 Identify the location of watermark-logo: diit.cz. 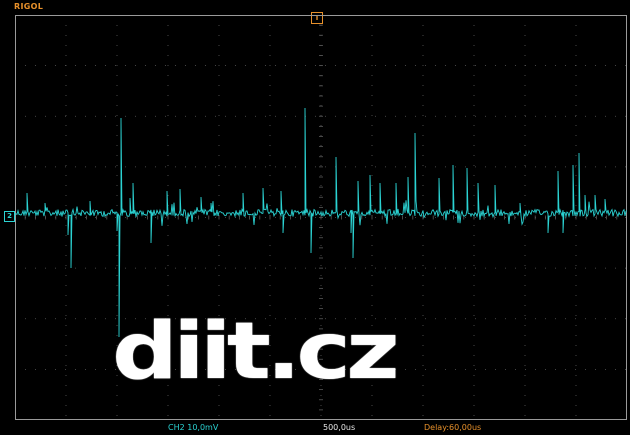
(256, 352).